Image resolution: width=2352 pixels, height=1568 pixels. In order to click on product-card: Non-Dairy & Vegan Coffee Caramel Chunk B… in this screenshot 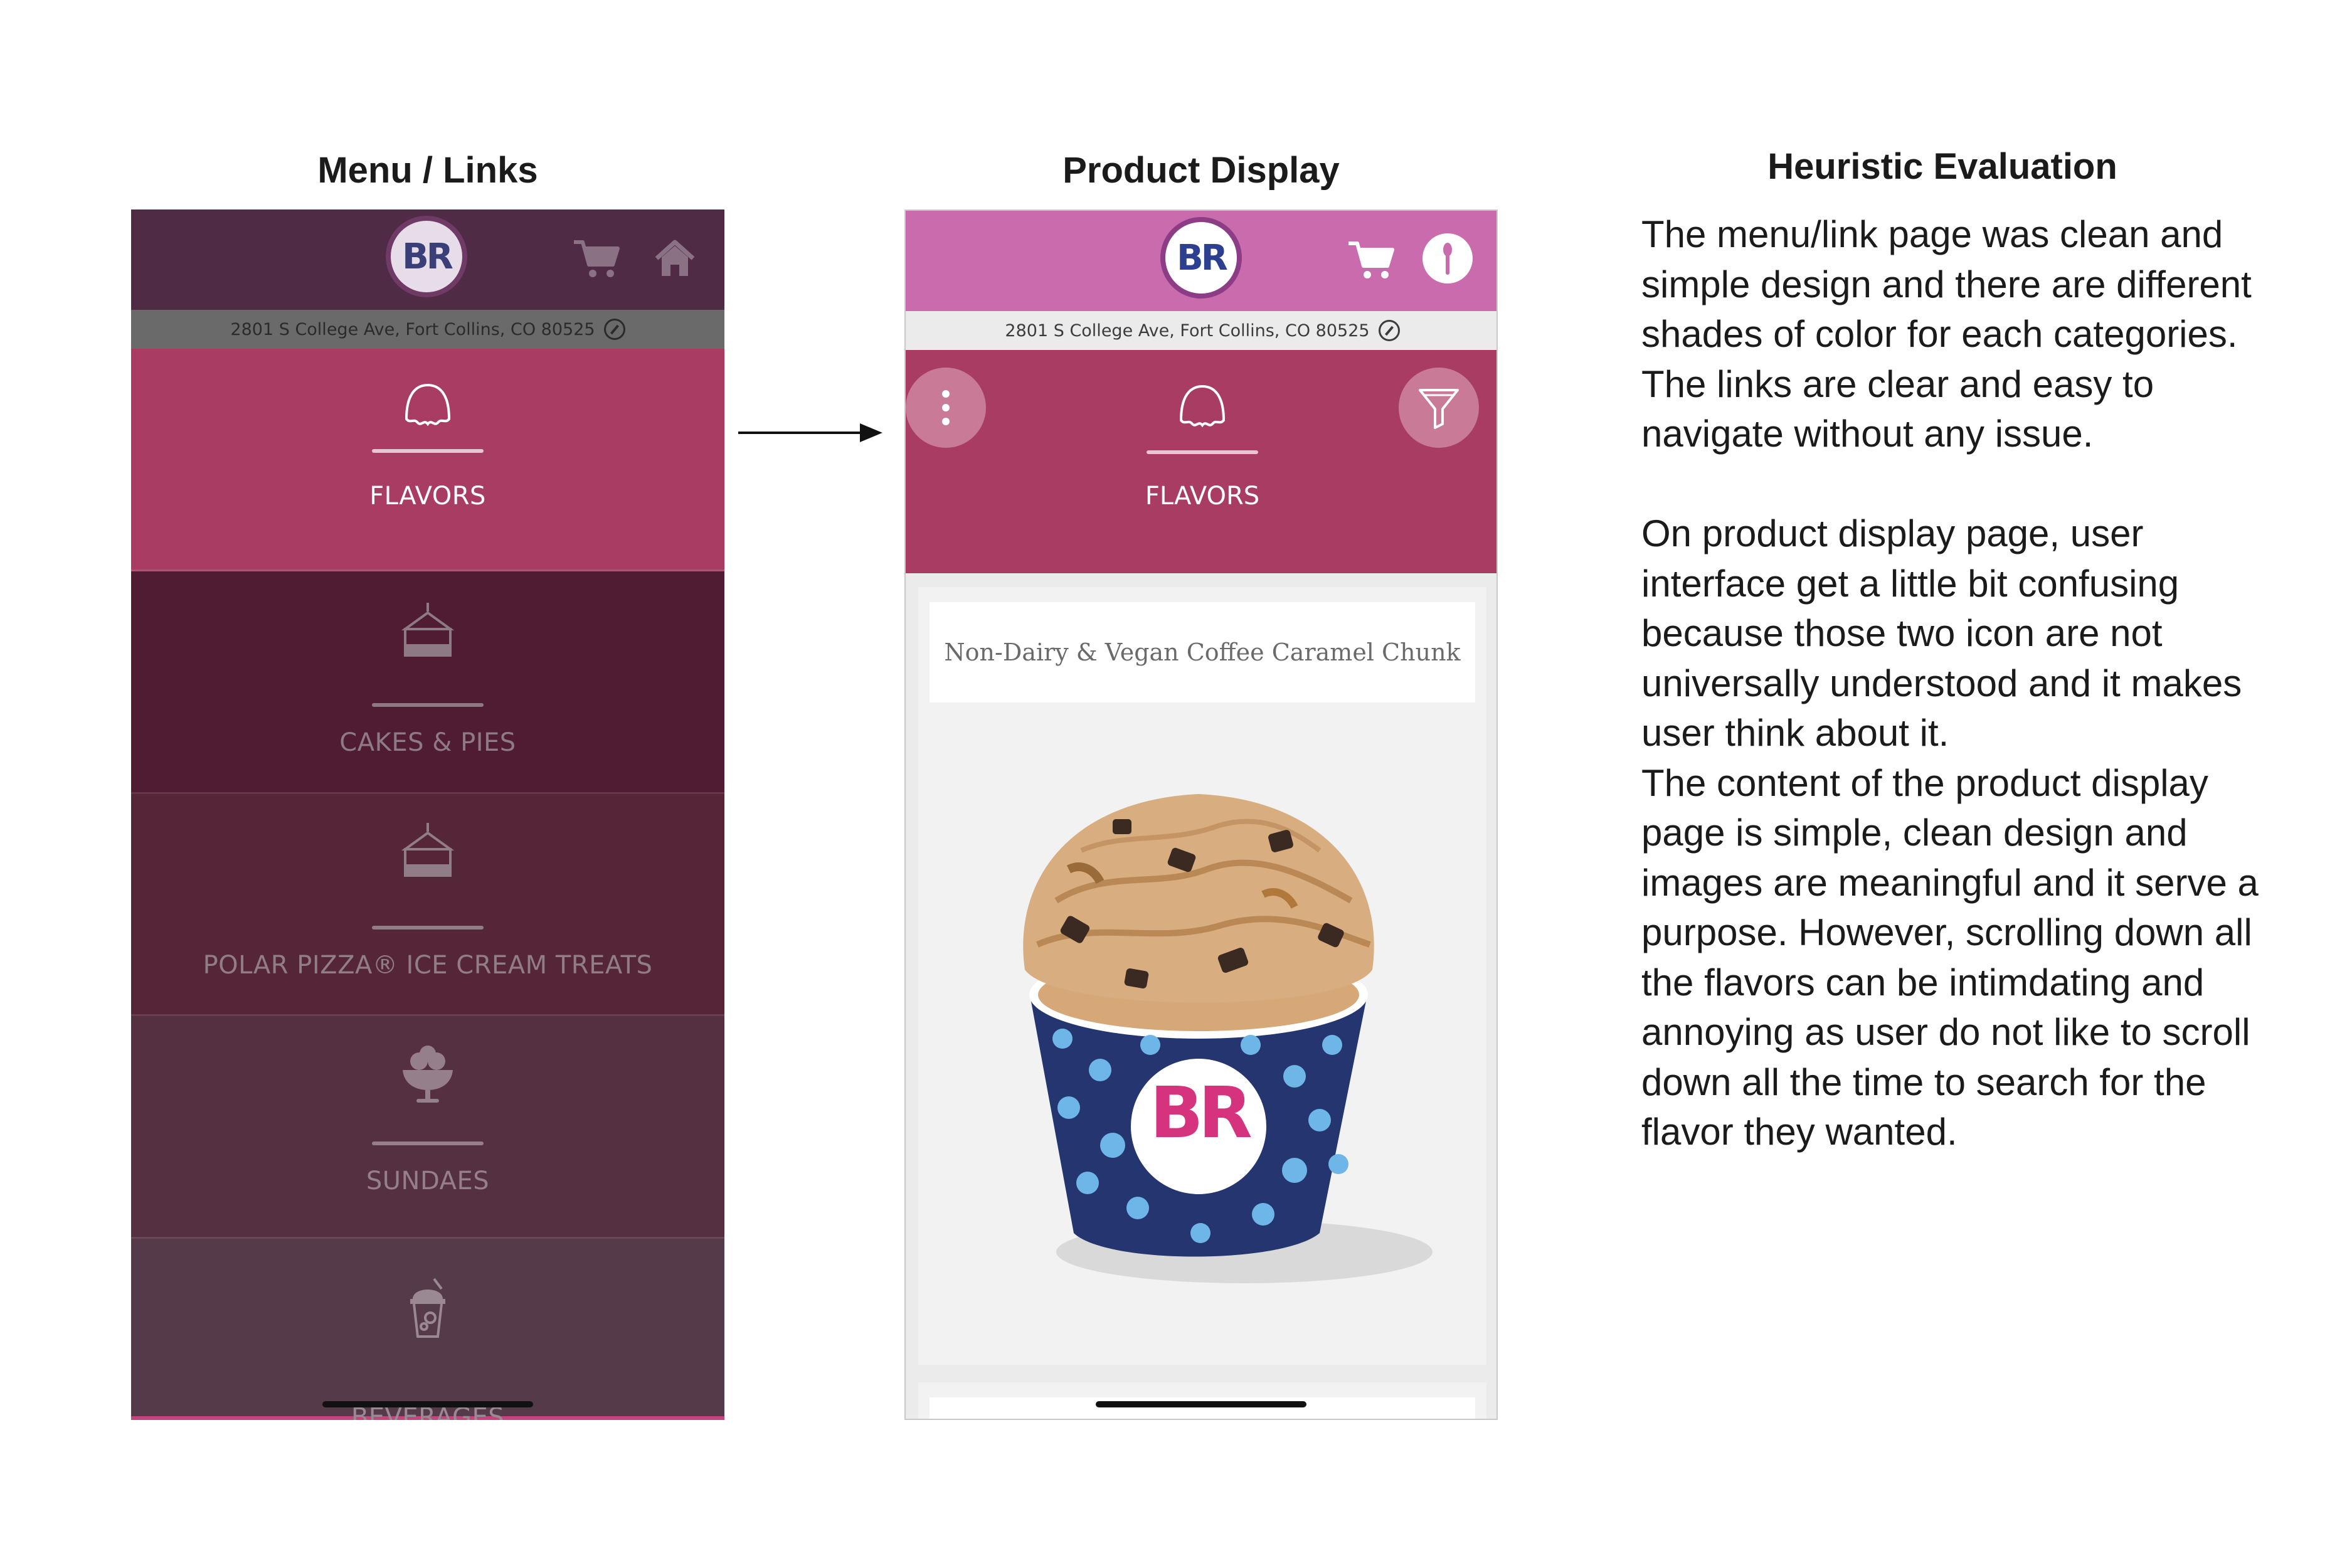, I will do `click(1202, 976)`.